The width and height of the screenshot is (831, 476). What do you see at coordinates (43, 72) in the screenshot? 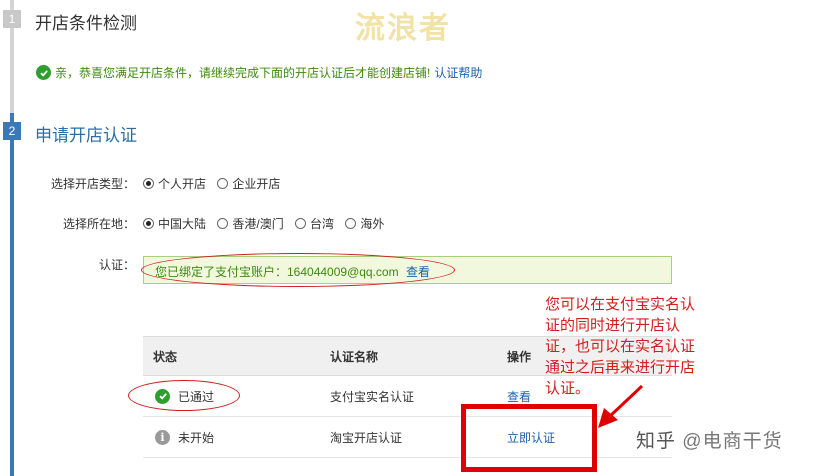
I see `check-circle-icon` at bounding box center [43, 72].